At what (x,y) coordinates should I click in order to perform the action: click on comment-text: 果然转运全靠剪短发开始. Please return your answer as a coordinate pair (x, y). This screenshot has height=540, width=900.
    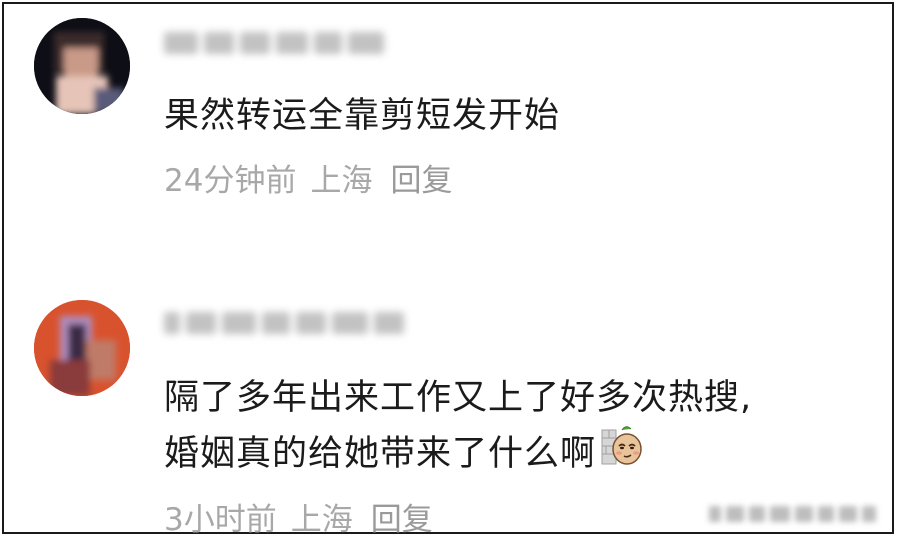
    Looking at the image, I should click on (362, 116).